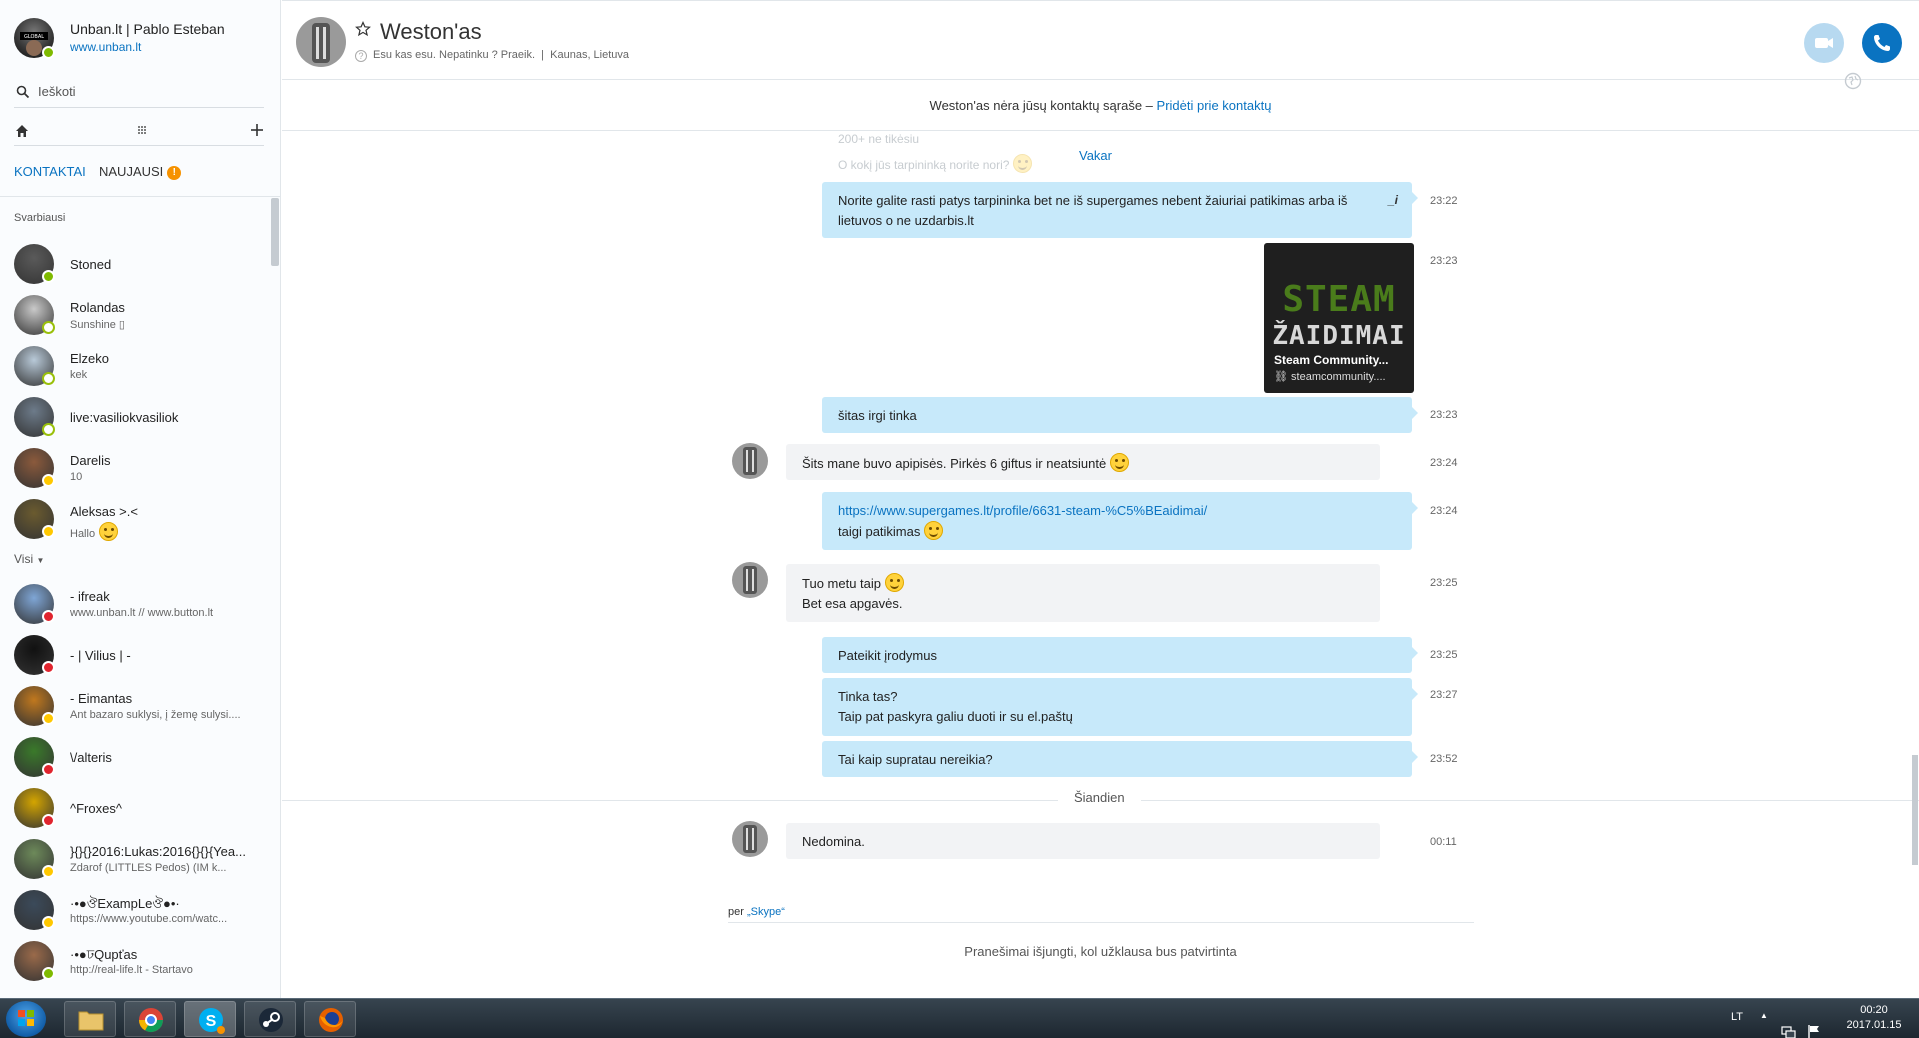 The image size is (1919, 1038). I want to click on network-icon, so click(1788, 1024).